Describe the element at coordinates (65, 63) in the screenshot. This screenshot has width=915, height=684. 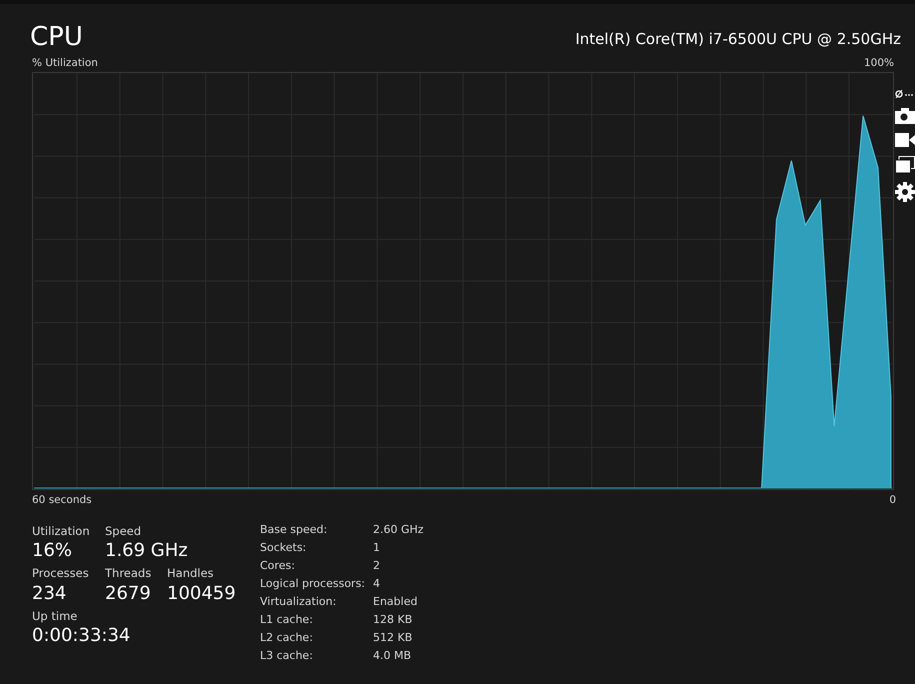
I see `axis-label: % Utilization` at that location.